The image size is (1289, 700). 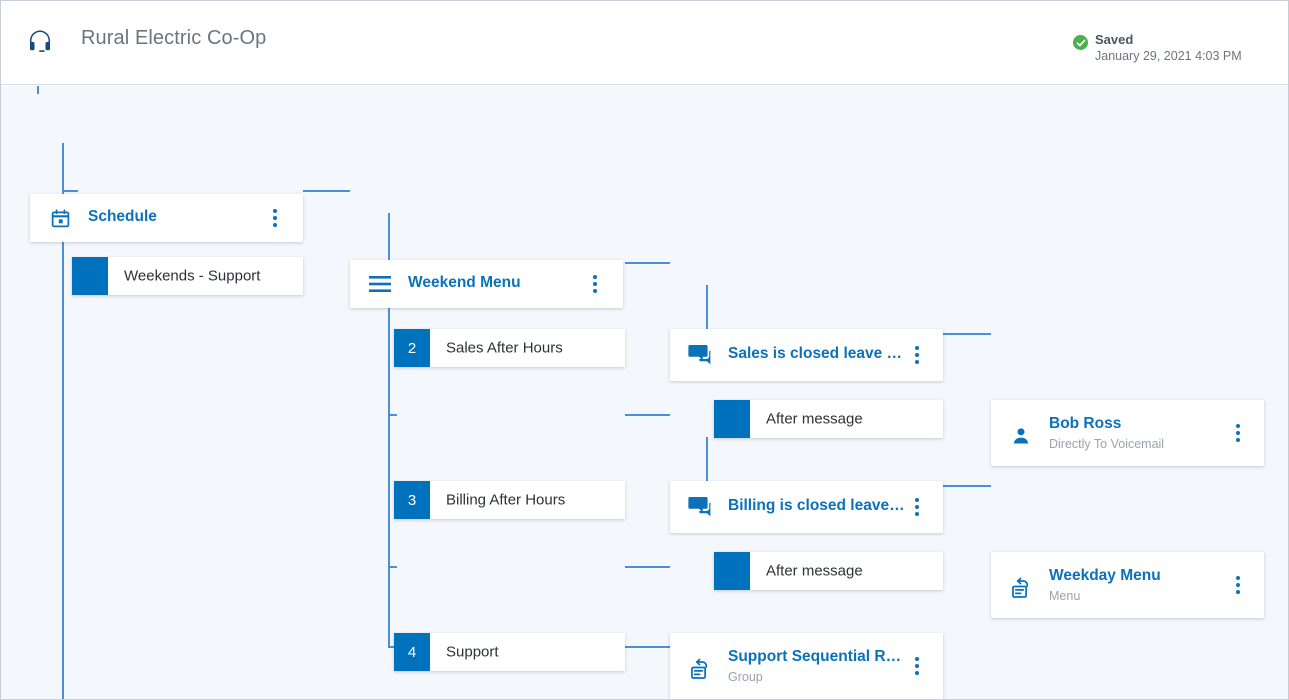 I want to click on check-circle-icon, so click(x=1080, y=42).